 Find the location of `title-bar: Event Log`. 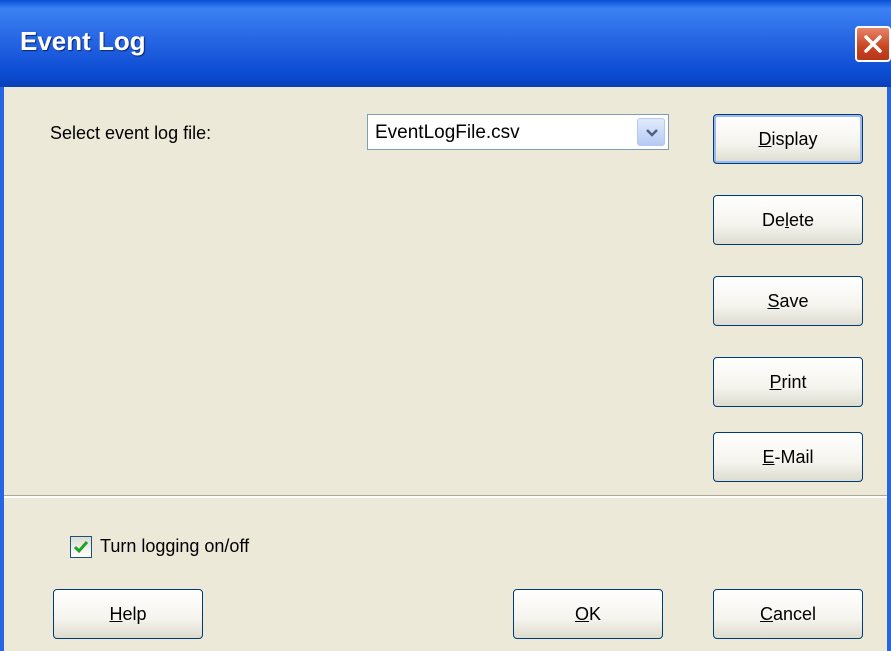

title-bar: Event Log is located at coordinates (445, 43).